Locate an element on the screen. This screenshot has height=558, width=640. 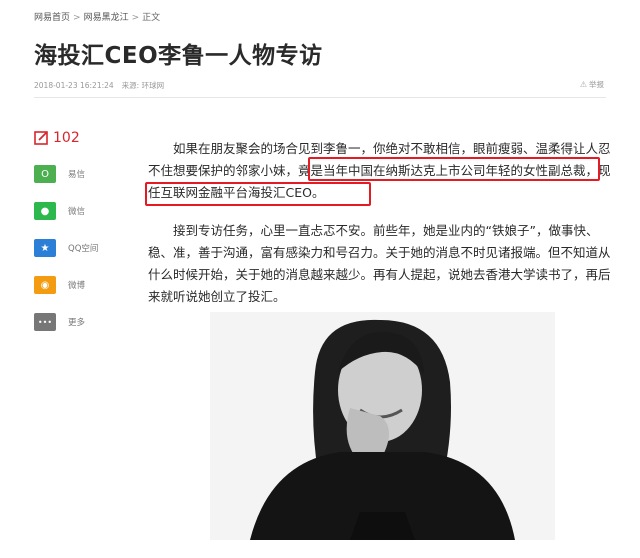
comment-count: 102 is located at coordinates (66, 138).